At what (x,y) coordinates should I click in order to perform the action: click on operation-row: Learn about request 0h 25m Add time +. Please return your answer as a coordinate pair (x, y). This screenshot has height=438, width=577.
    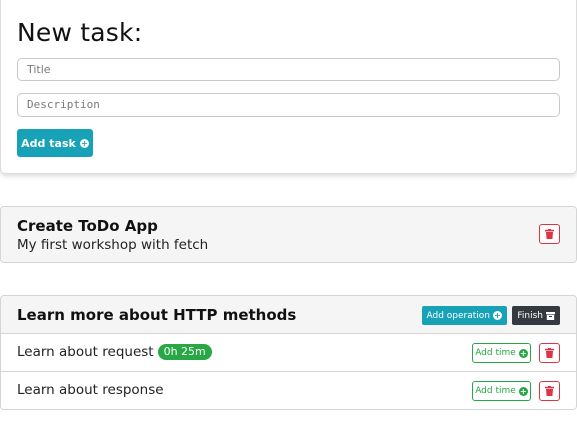
    Looking at the image, I should click on (288, 353).